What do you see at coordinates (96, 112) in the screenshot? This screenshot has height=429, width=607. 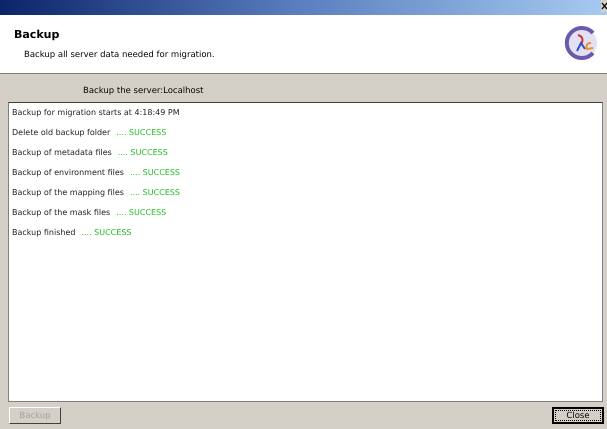 I see `log-line: Backup for migration starts at 4:18:49 PM` at bounding box center [96, 112].